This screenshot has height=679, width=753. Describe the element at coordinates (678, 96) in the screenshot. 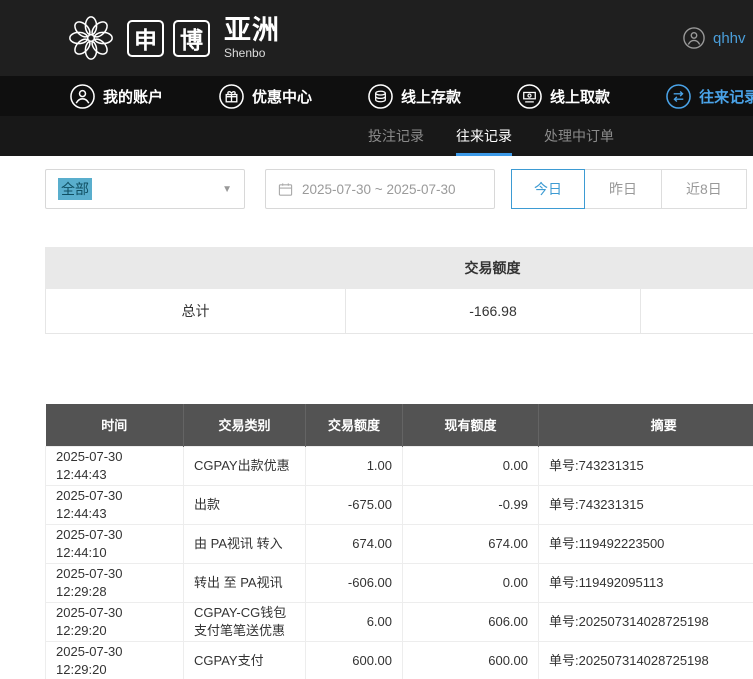

I see `transaction-records-icon` at that location.